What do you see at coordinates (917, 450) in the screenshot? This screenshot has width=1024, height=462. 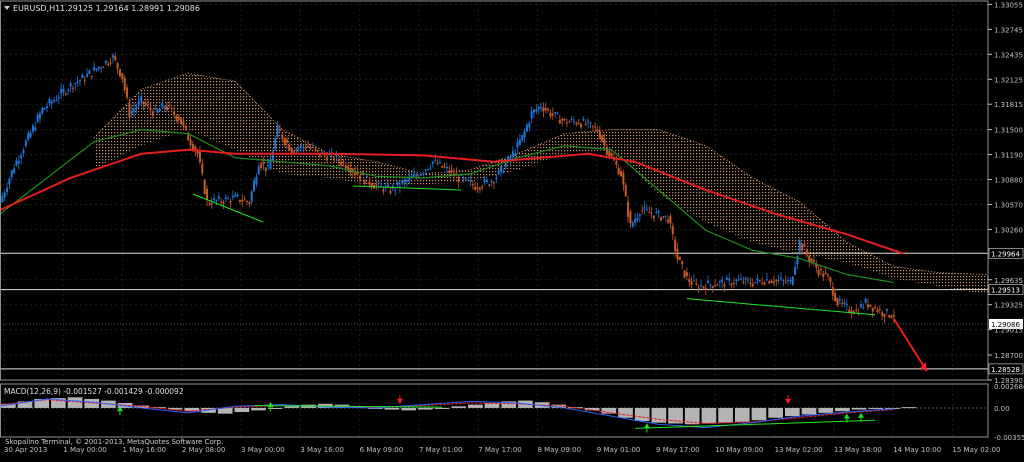 I see `time-tick-label: 14 May 10:00` at bounding box center [917, 450].